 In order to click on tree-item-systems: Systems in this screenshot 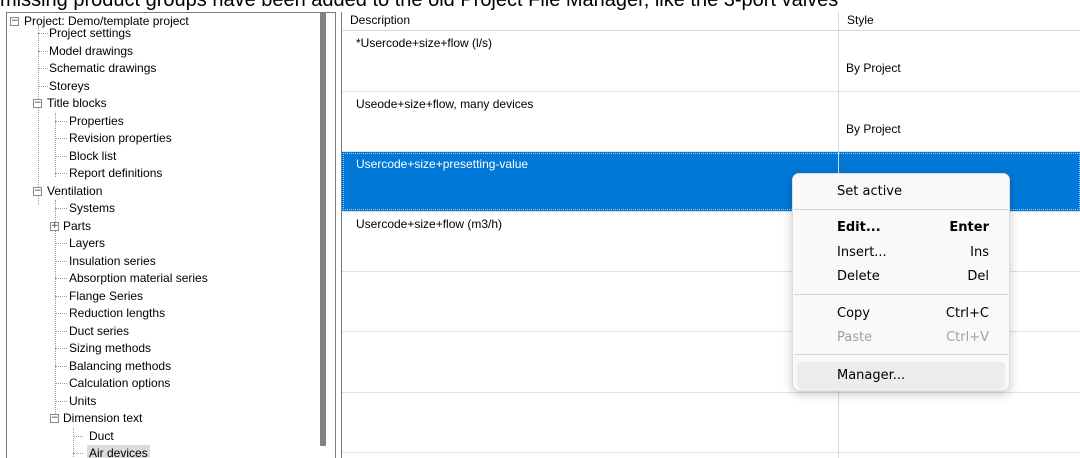, I will do `click(157, 209)`.